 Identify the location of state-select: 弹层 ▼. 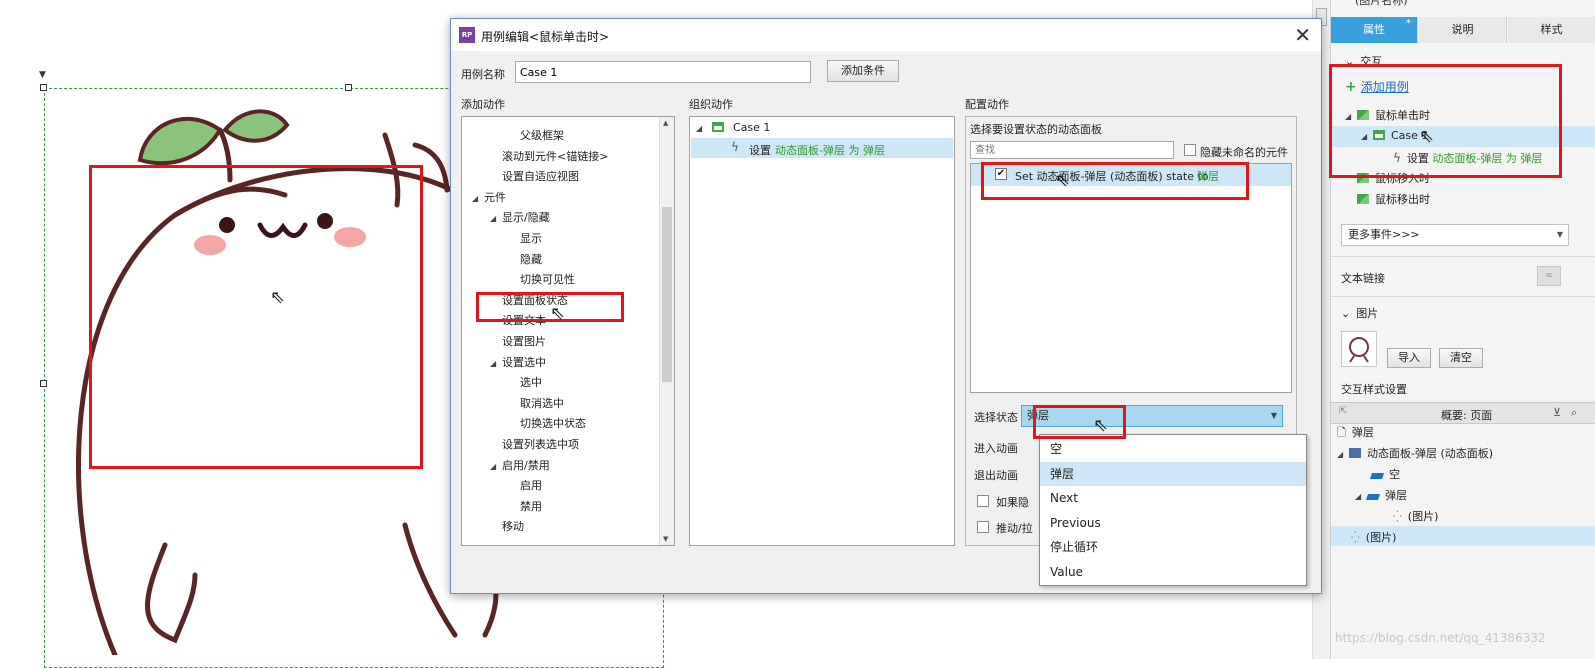
(1152, 416).